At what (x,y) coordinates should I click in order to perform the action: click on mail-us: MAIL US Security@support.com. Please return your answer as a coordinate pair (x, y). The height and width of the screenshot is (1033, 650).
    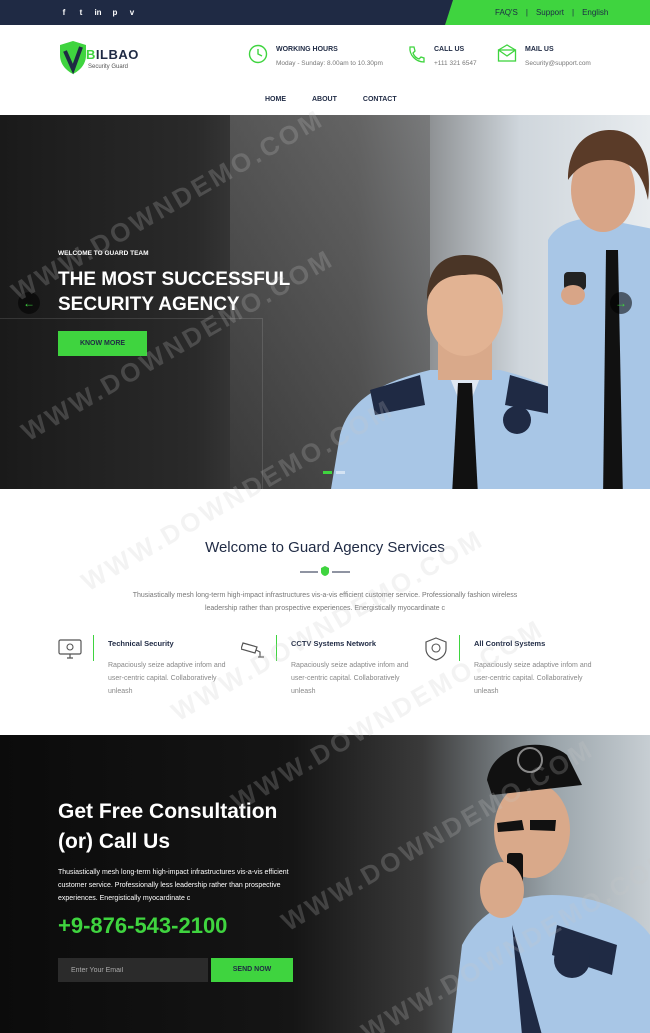
    Looking at the image, I should click on (544, 56).